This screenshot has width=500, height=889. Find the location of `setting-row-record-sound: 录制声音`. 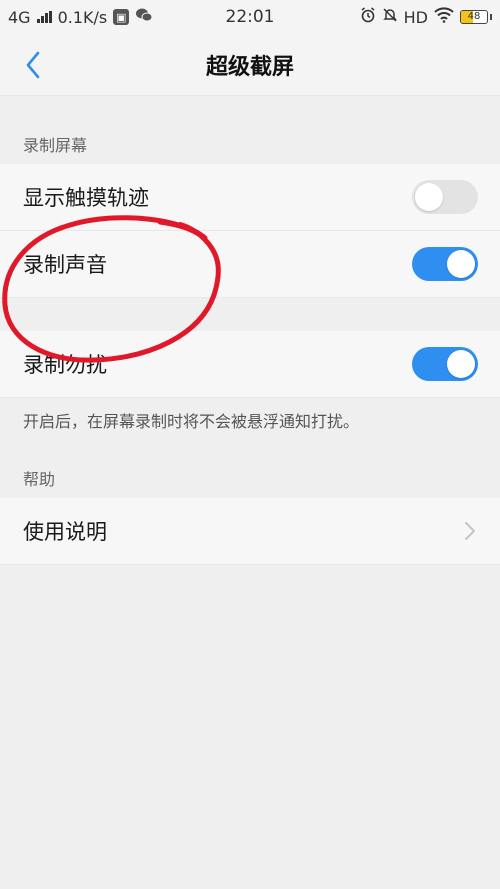

setting-row-record-sound: 录制声音 is located at coordinates (250, 264).